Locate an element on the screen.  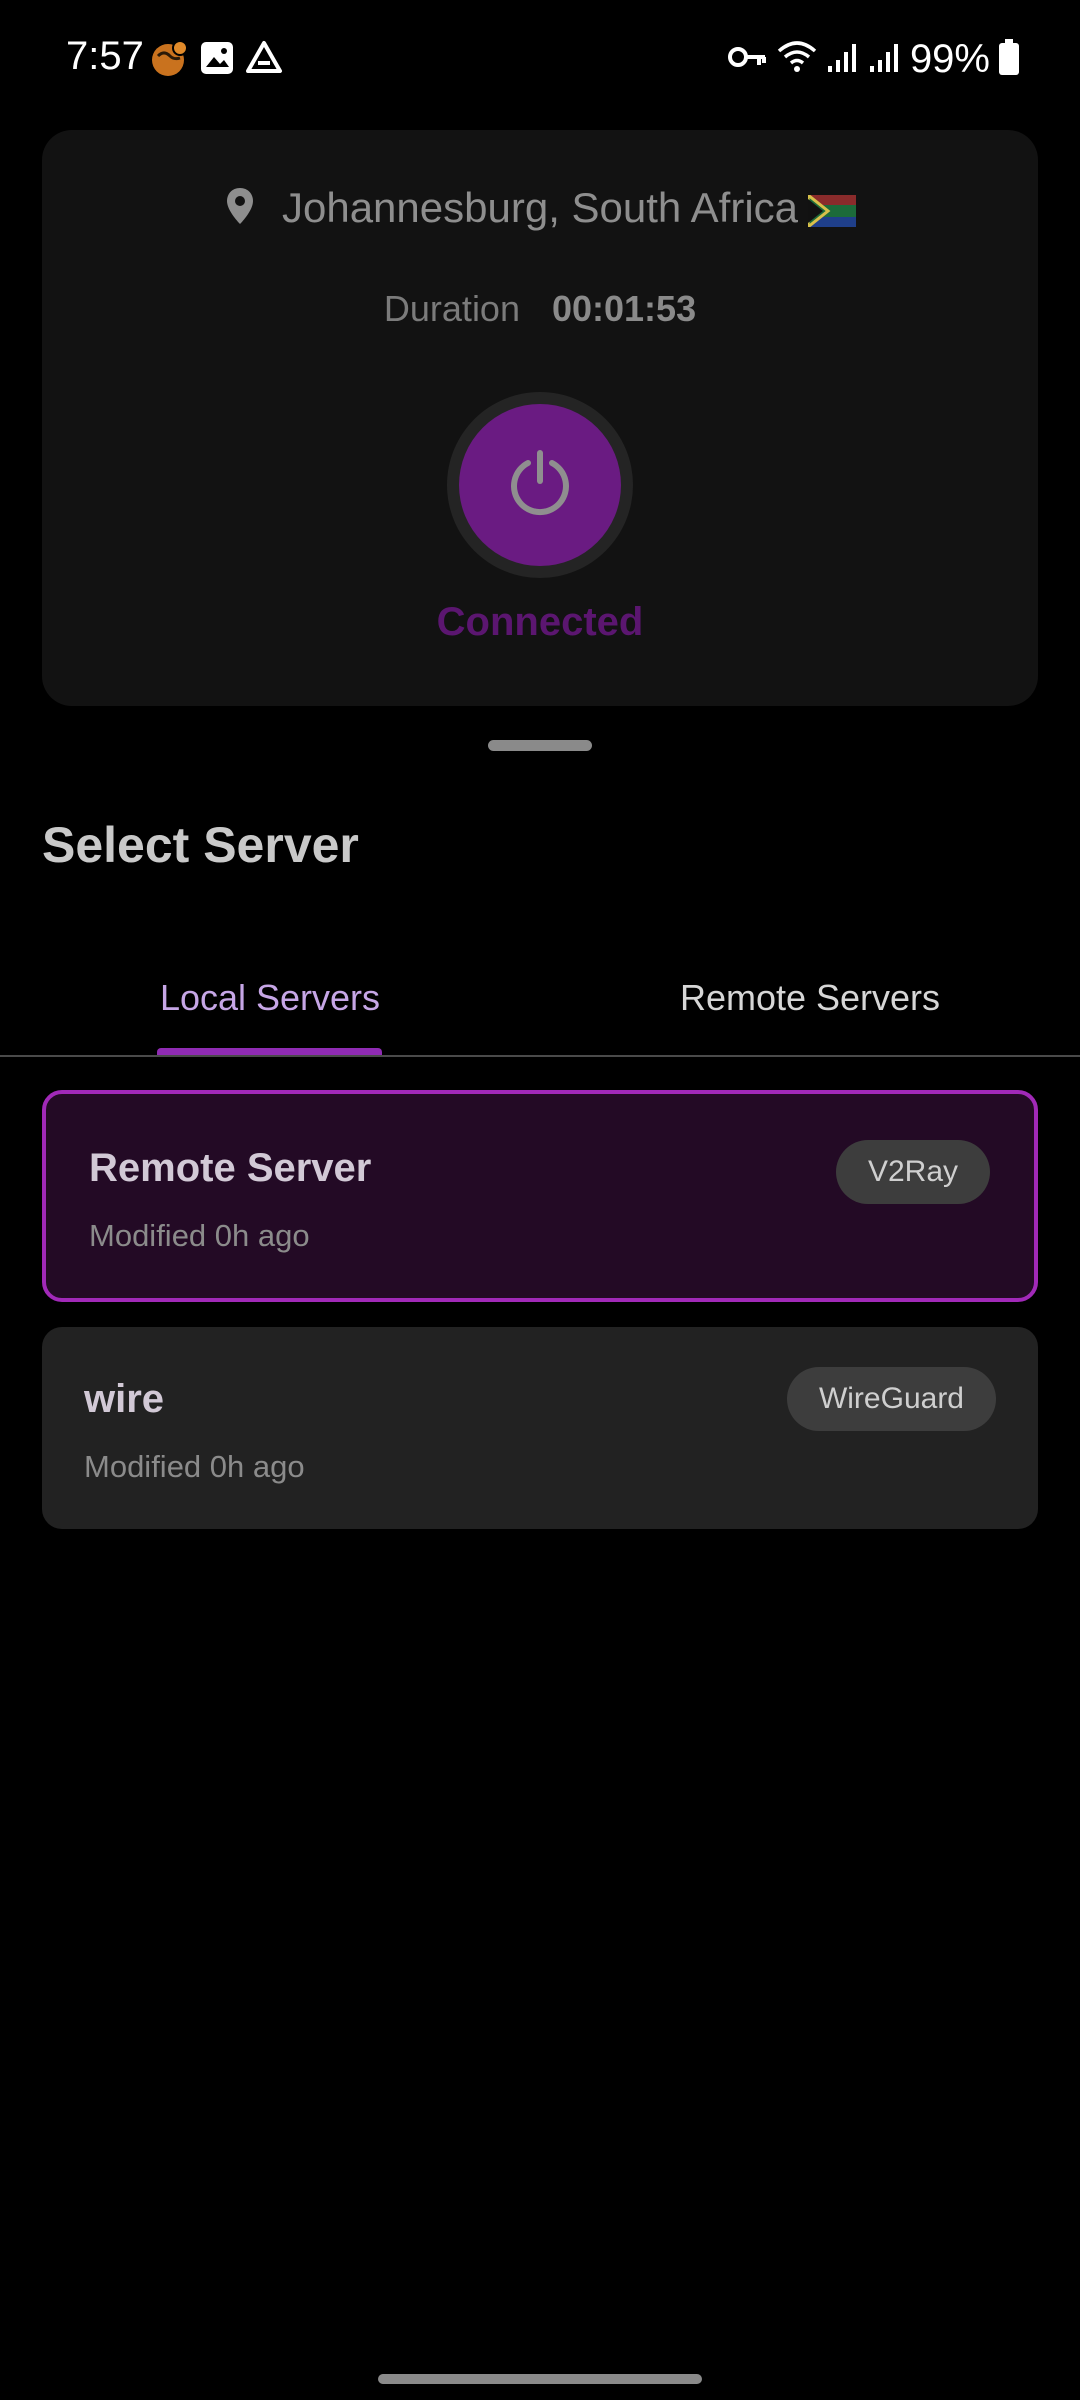
power-button-ring is located at coordinates (540, 485).